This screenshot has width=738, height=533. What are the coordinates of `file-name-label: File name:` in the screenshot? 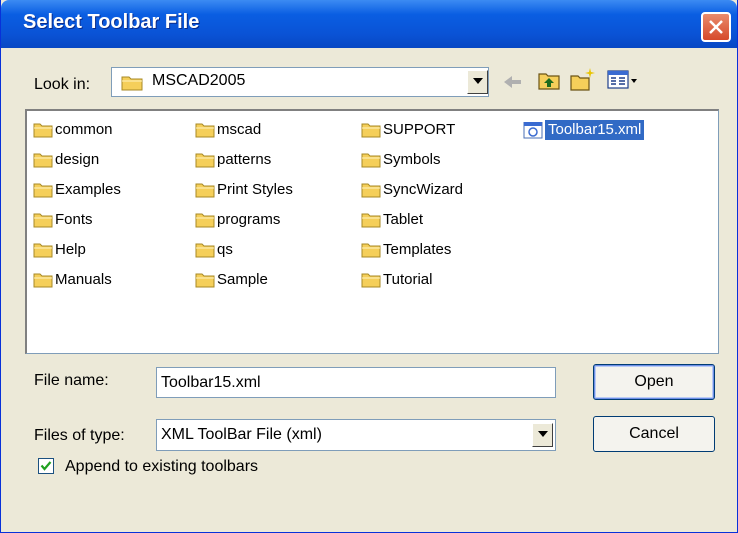 It's located at (71, 380).